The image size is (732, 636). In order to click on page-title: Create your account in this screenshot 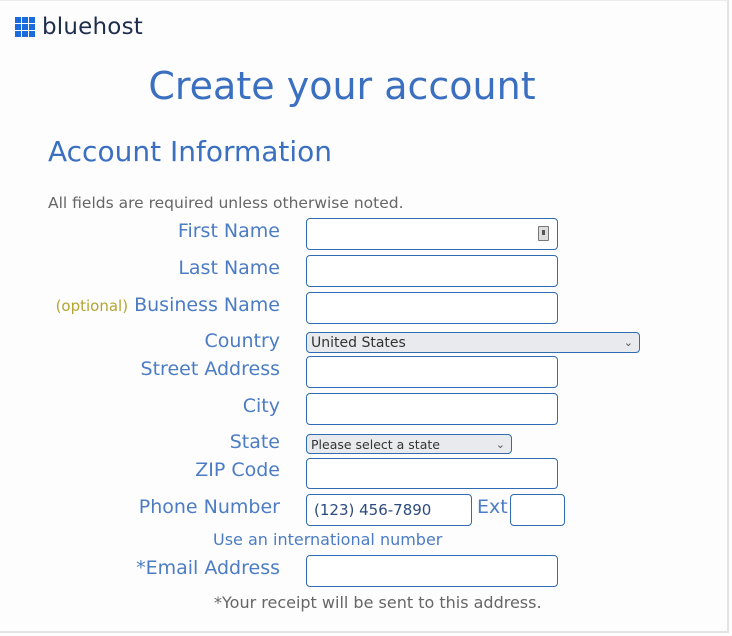, I will do `click(342, 86)`.